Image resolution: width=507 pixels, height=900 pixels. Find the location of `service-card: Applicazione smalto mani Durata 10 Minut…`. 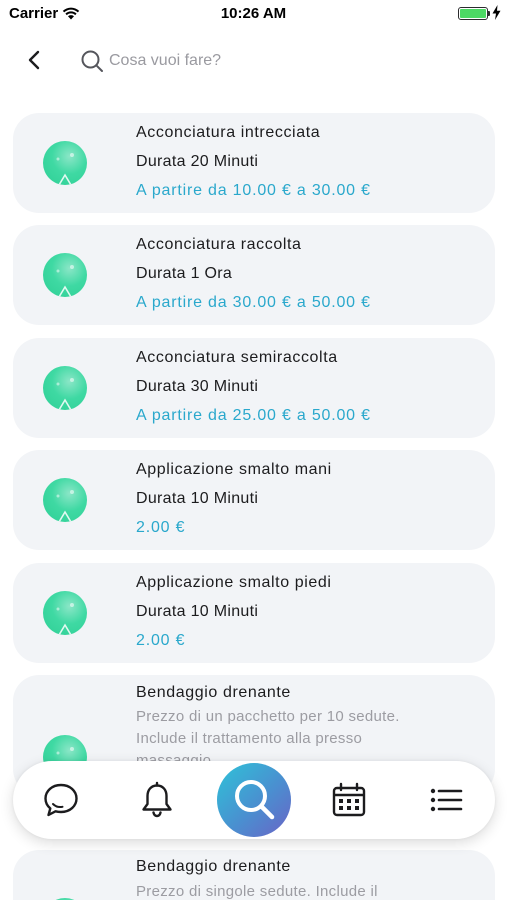

service-card: Applicazione smalto mani Durata 10 Minut… is located at coordinates (254, 500).